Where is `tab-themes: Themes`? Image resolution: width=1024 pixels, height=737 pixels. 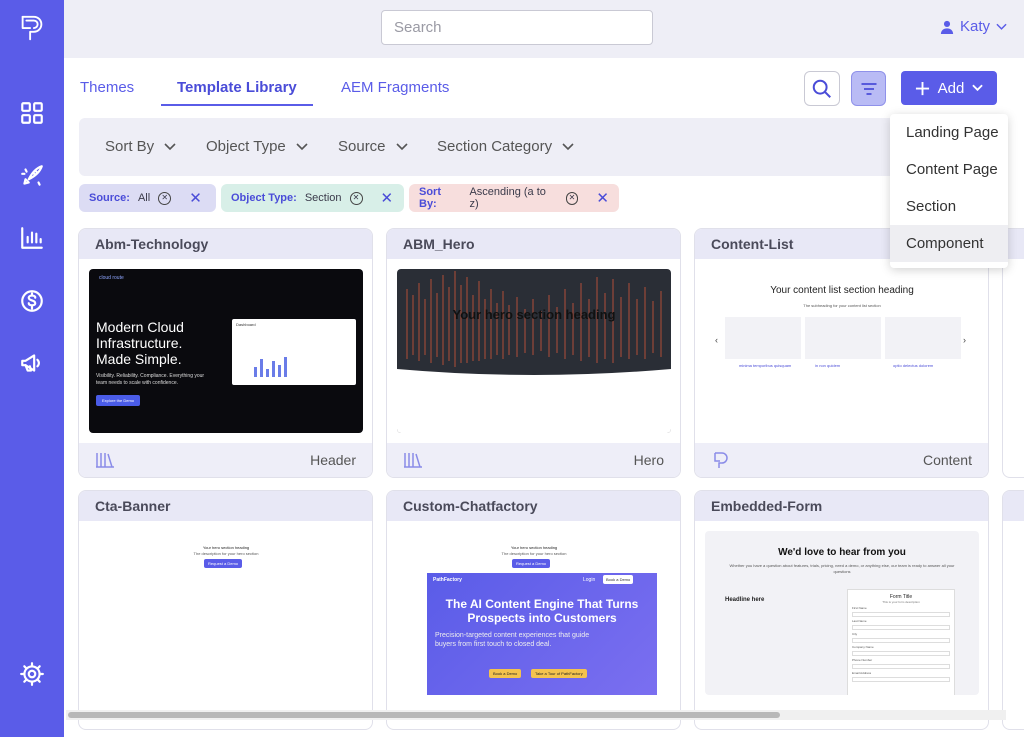 tab-themes: Themes is located at coordinates (107, 91).